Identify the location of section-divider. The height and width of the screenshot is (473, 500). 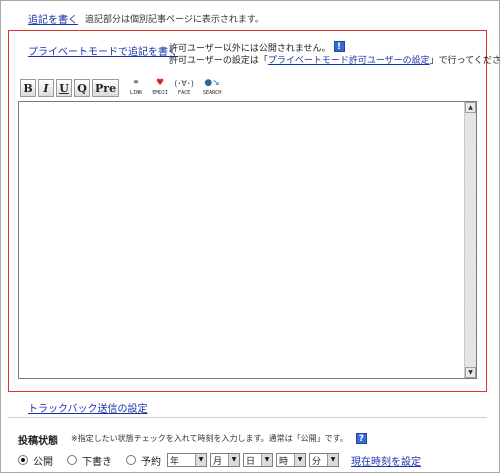
(247, 417).